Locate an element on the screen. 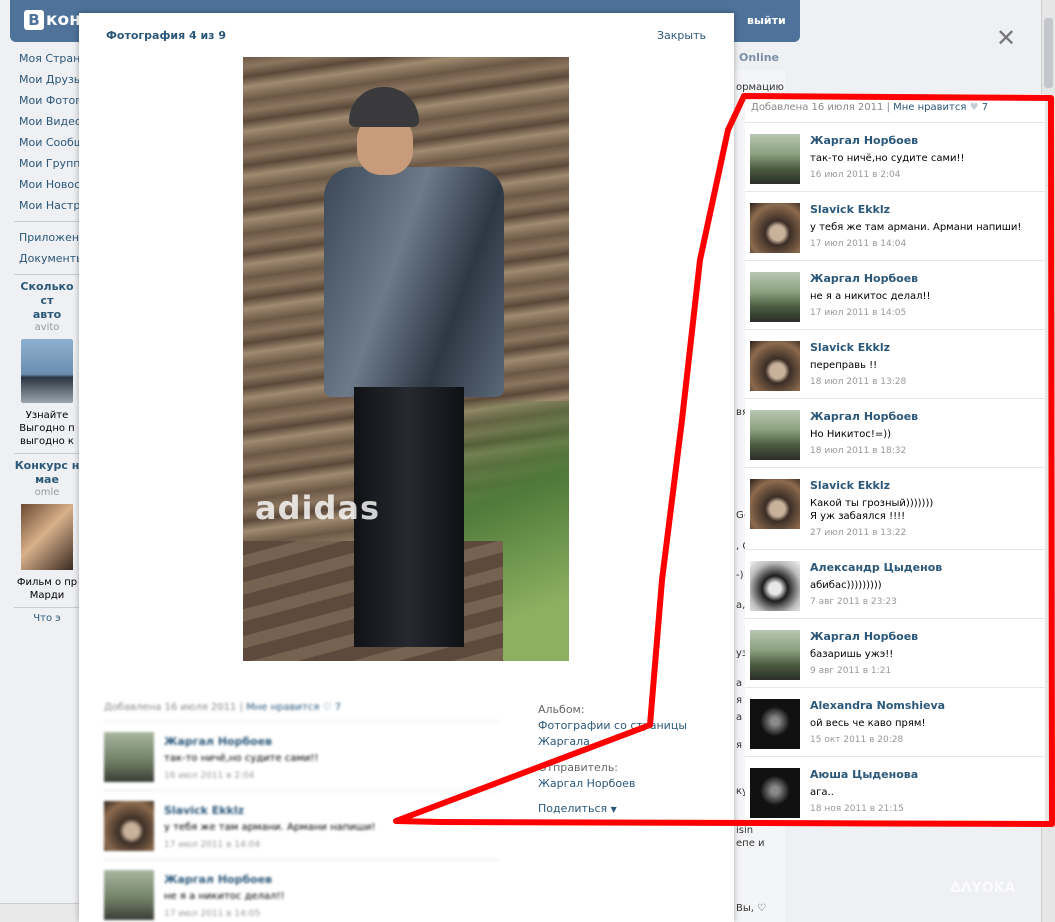 Image resolution: width=1055 pixels, height=922 pixels. ad-movie-image is located at coordinates (47, 537).